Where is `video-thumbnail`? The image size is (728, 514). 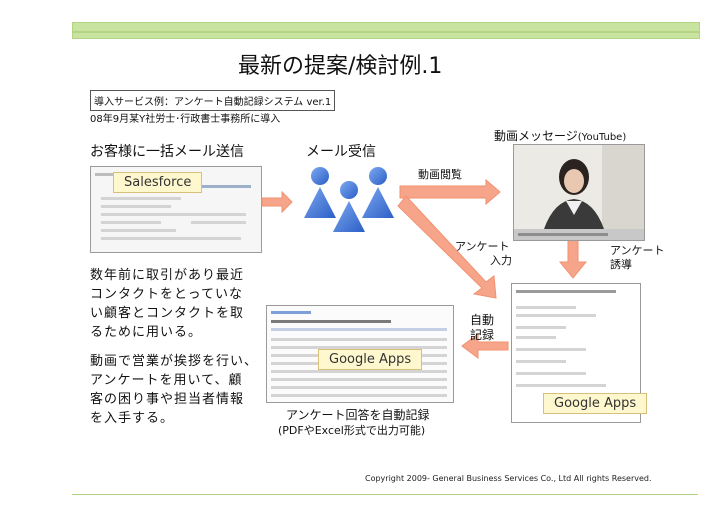 video-thumbnail is located at coordinates (579, 192).